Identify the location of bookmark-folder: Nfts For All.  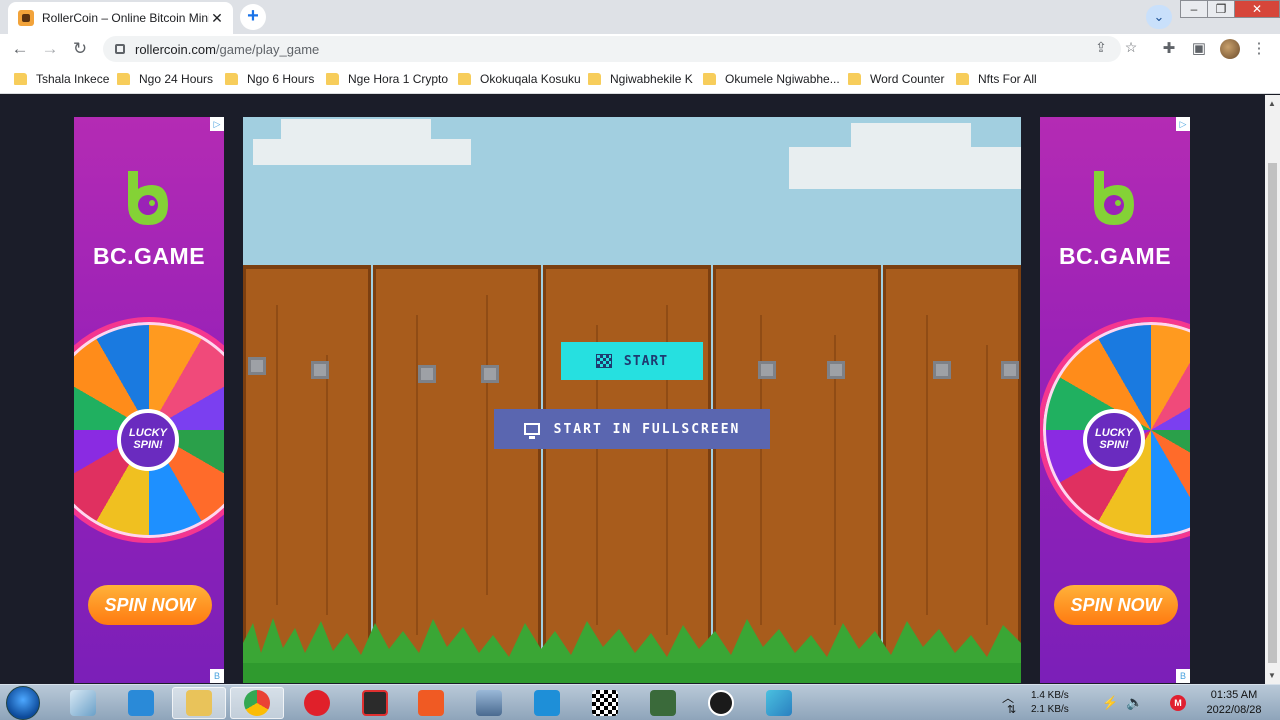
(996, 79).